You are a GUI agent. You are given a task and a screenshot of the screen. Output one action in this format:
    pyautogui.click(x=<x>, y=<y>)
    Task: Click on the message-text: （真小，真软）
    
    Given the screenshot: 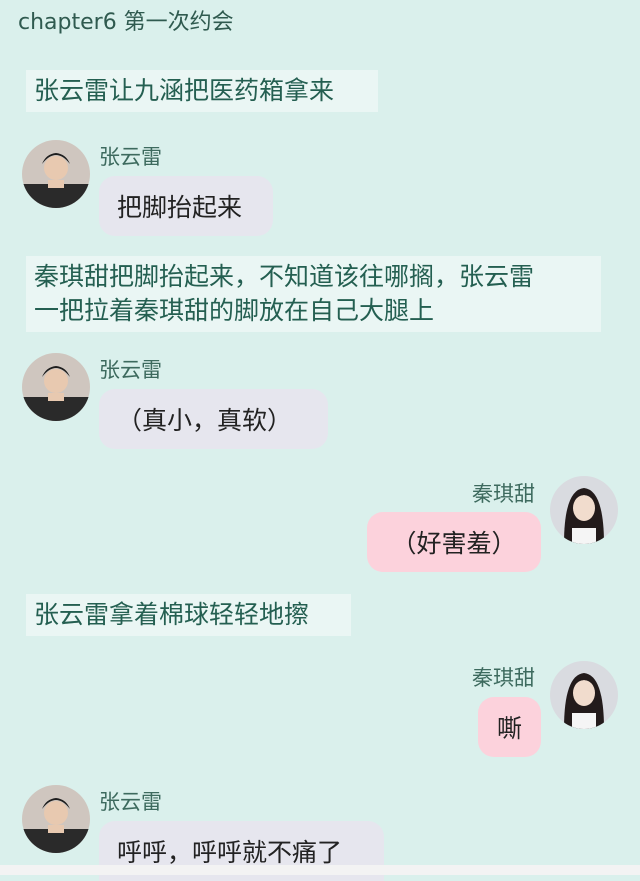 What is the action you would take?
    pyautogui.click(x=205, y=420)
    